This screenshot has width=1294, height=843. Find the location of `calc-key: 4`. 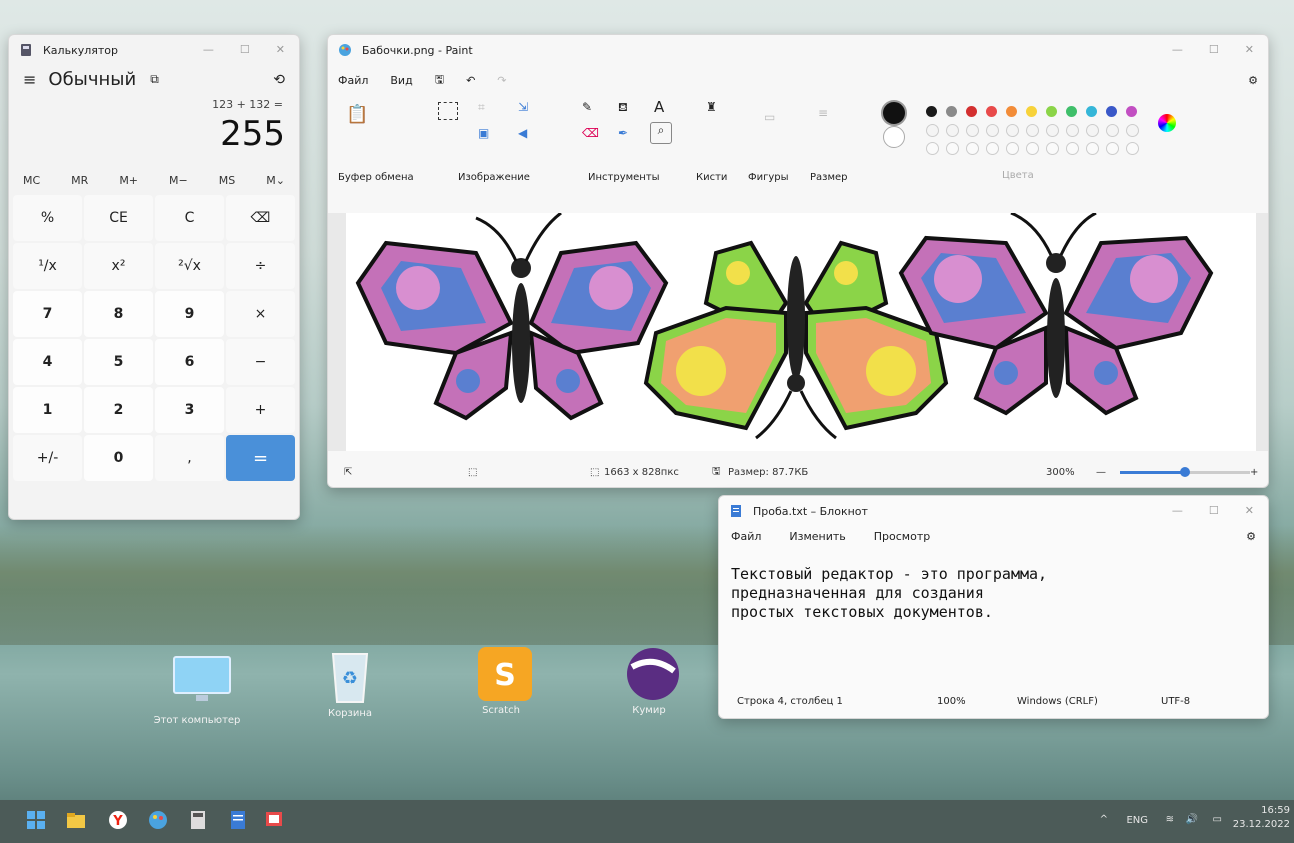

calc-key: 4 is located at coordinates (47, 362).